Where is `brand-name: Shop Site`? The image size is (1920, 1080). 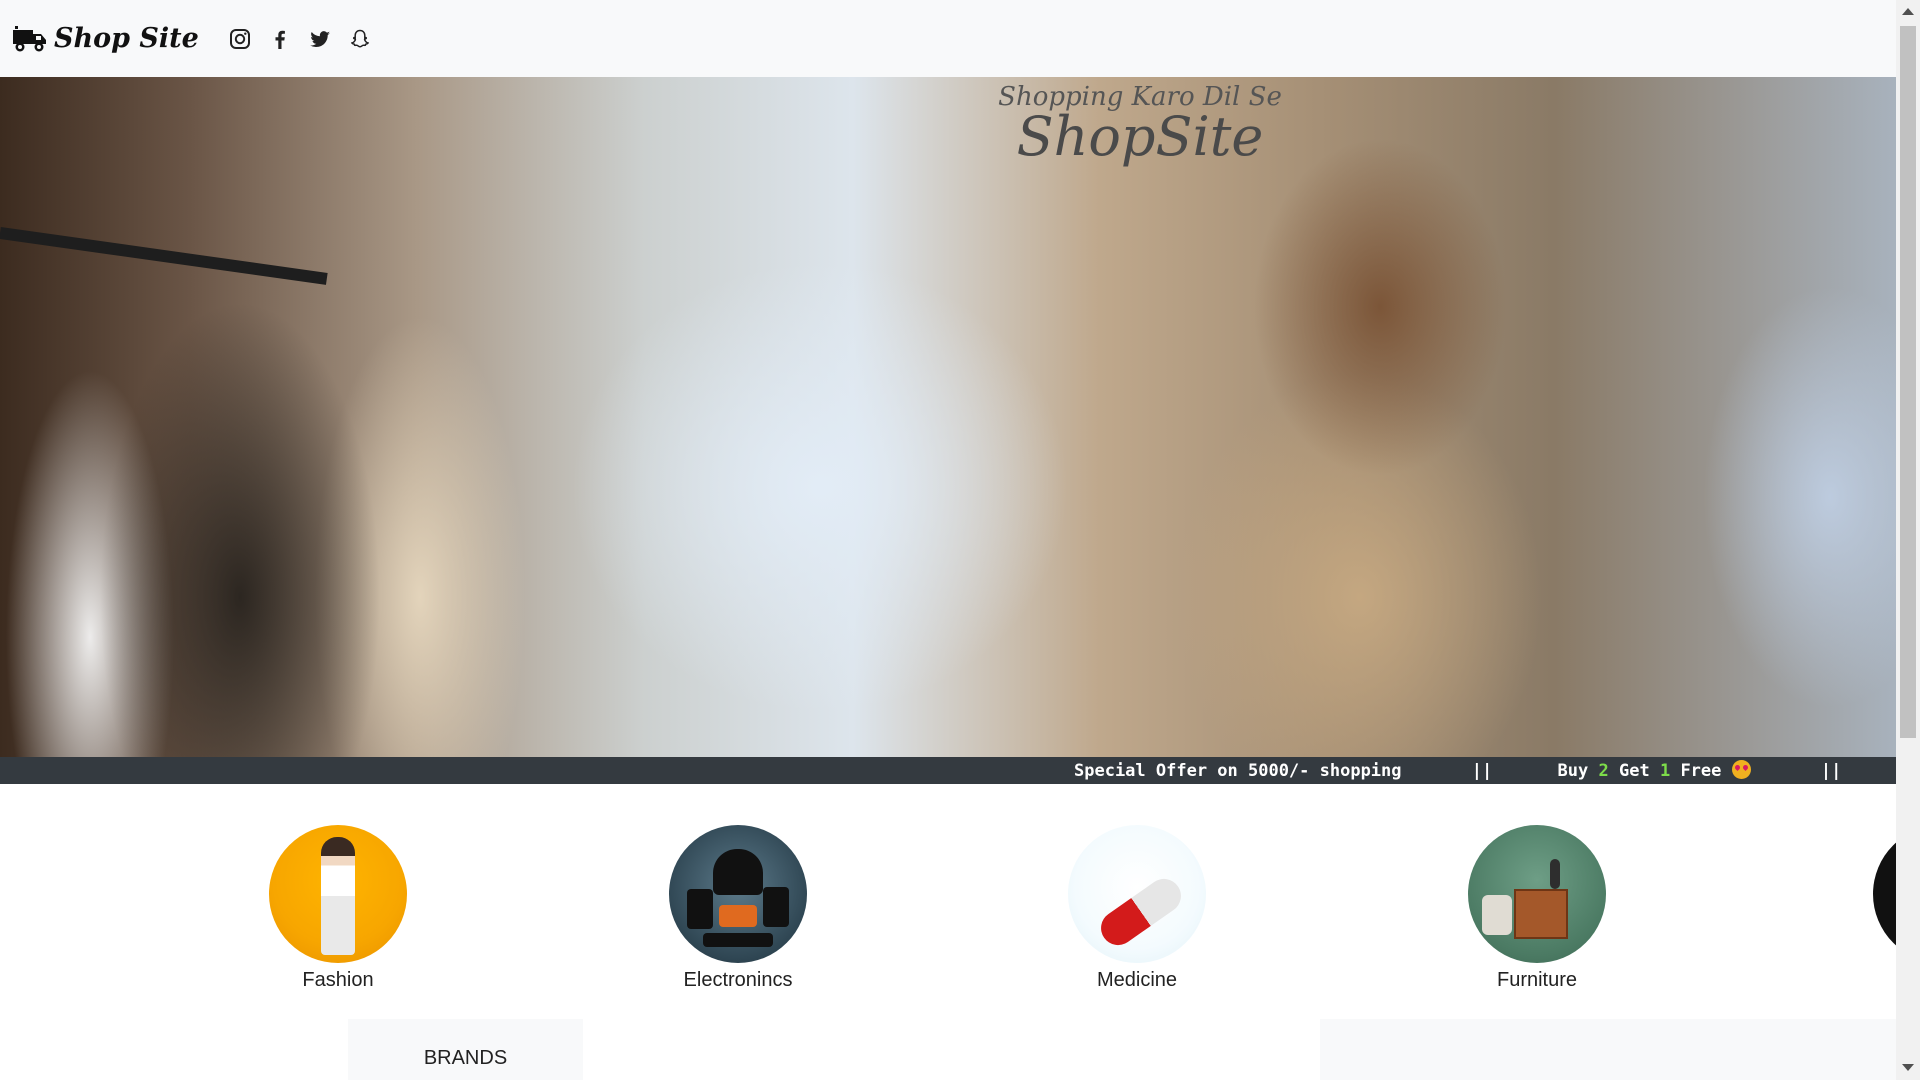 brand-name: Shop Site is located at coordinates (126, 38).